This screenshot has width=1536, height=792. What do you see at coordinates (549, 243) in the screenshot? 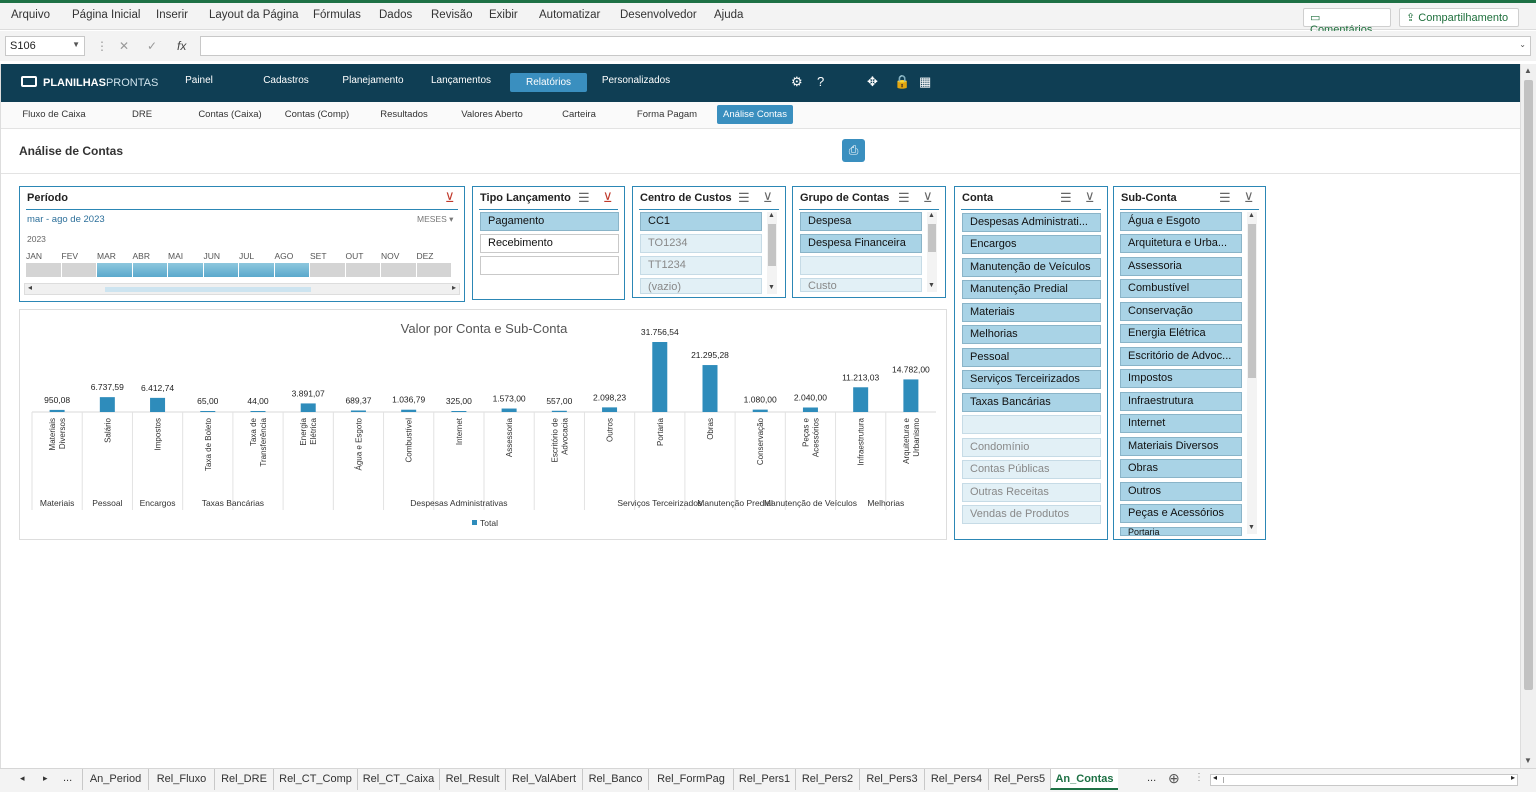
I see `slicer-item: Recebimento` at bounding box center [549, 243].